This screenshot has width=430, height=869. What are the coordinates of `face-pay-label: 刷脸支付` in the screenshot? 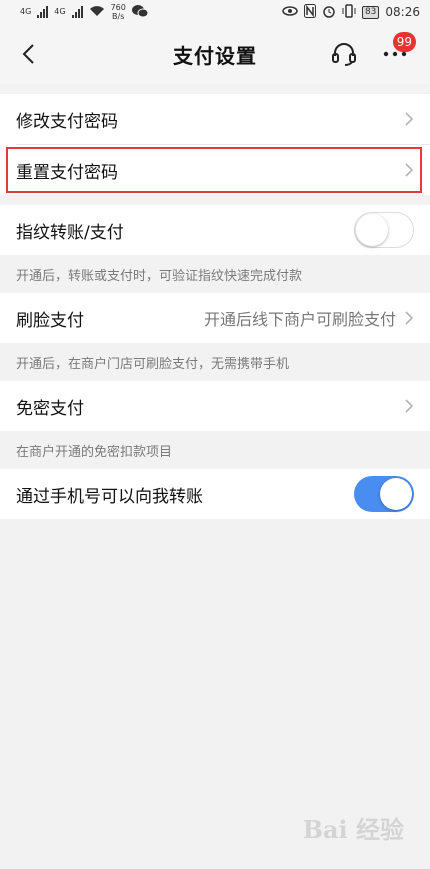 It's located at (50, 320).